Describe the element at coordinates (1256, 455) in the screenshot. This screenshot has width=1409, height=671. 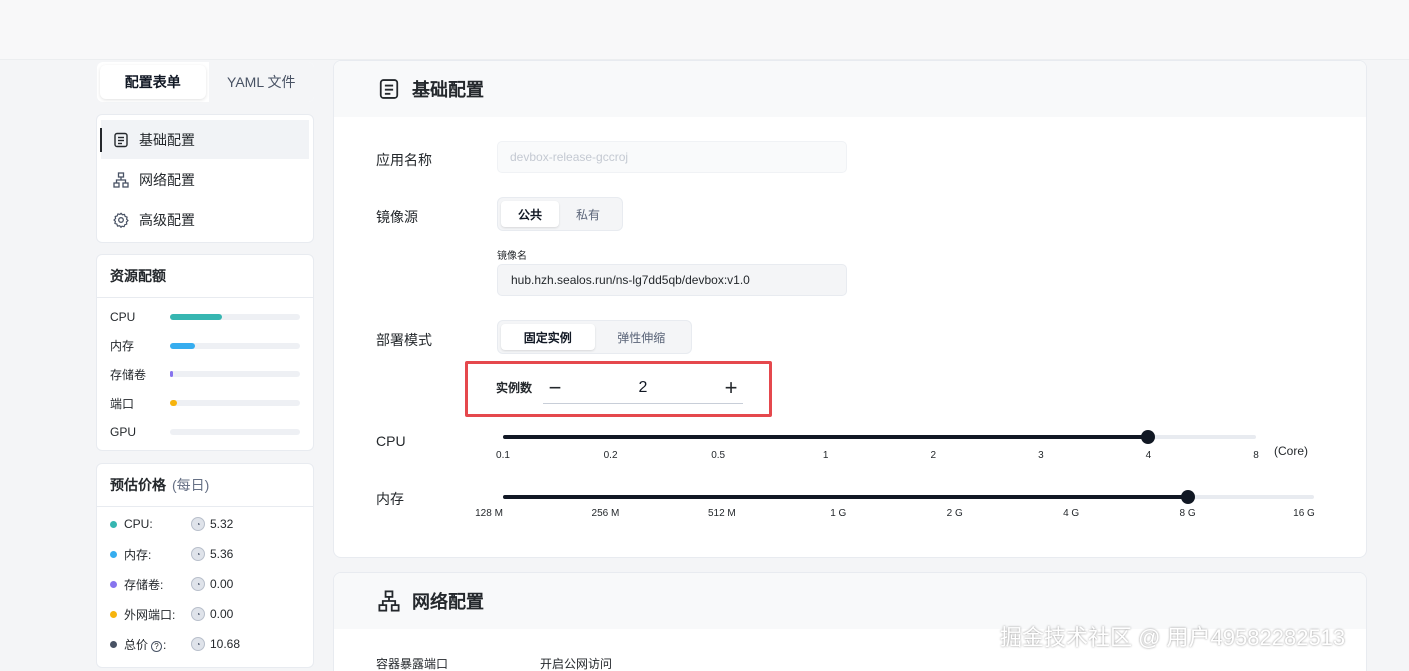
I see `cpu-tick-label: 8` at that location.